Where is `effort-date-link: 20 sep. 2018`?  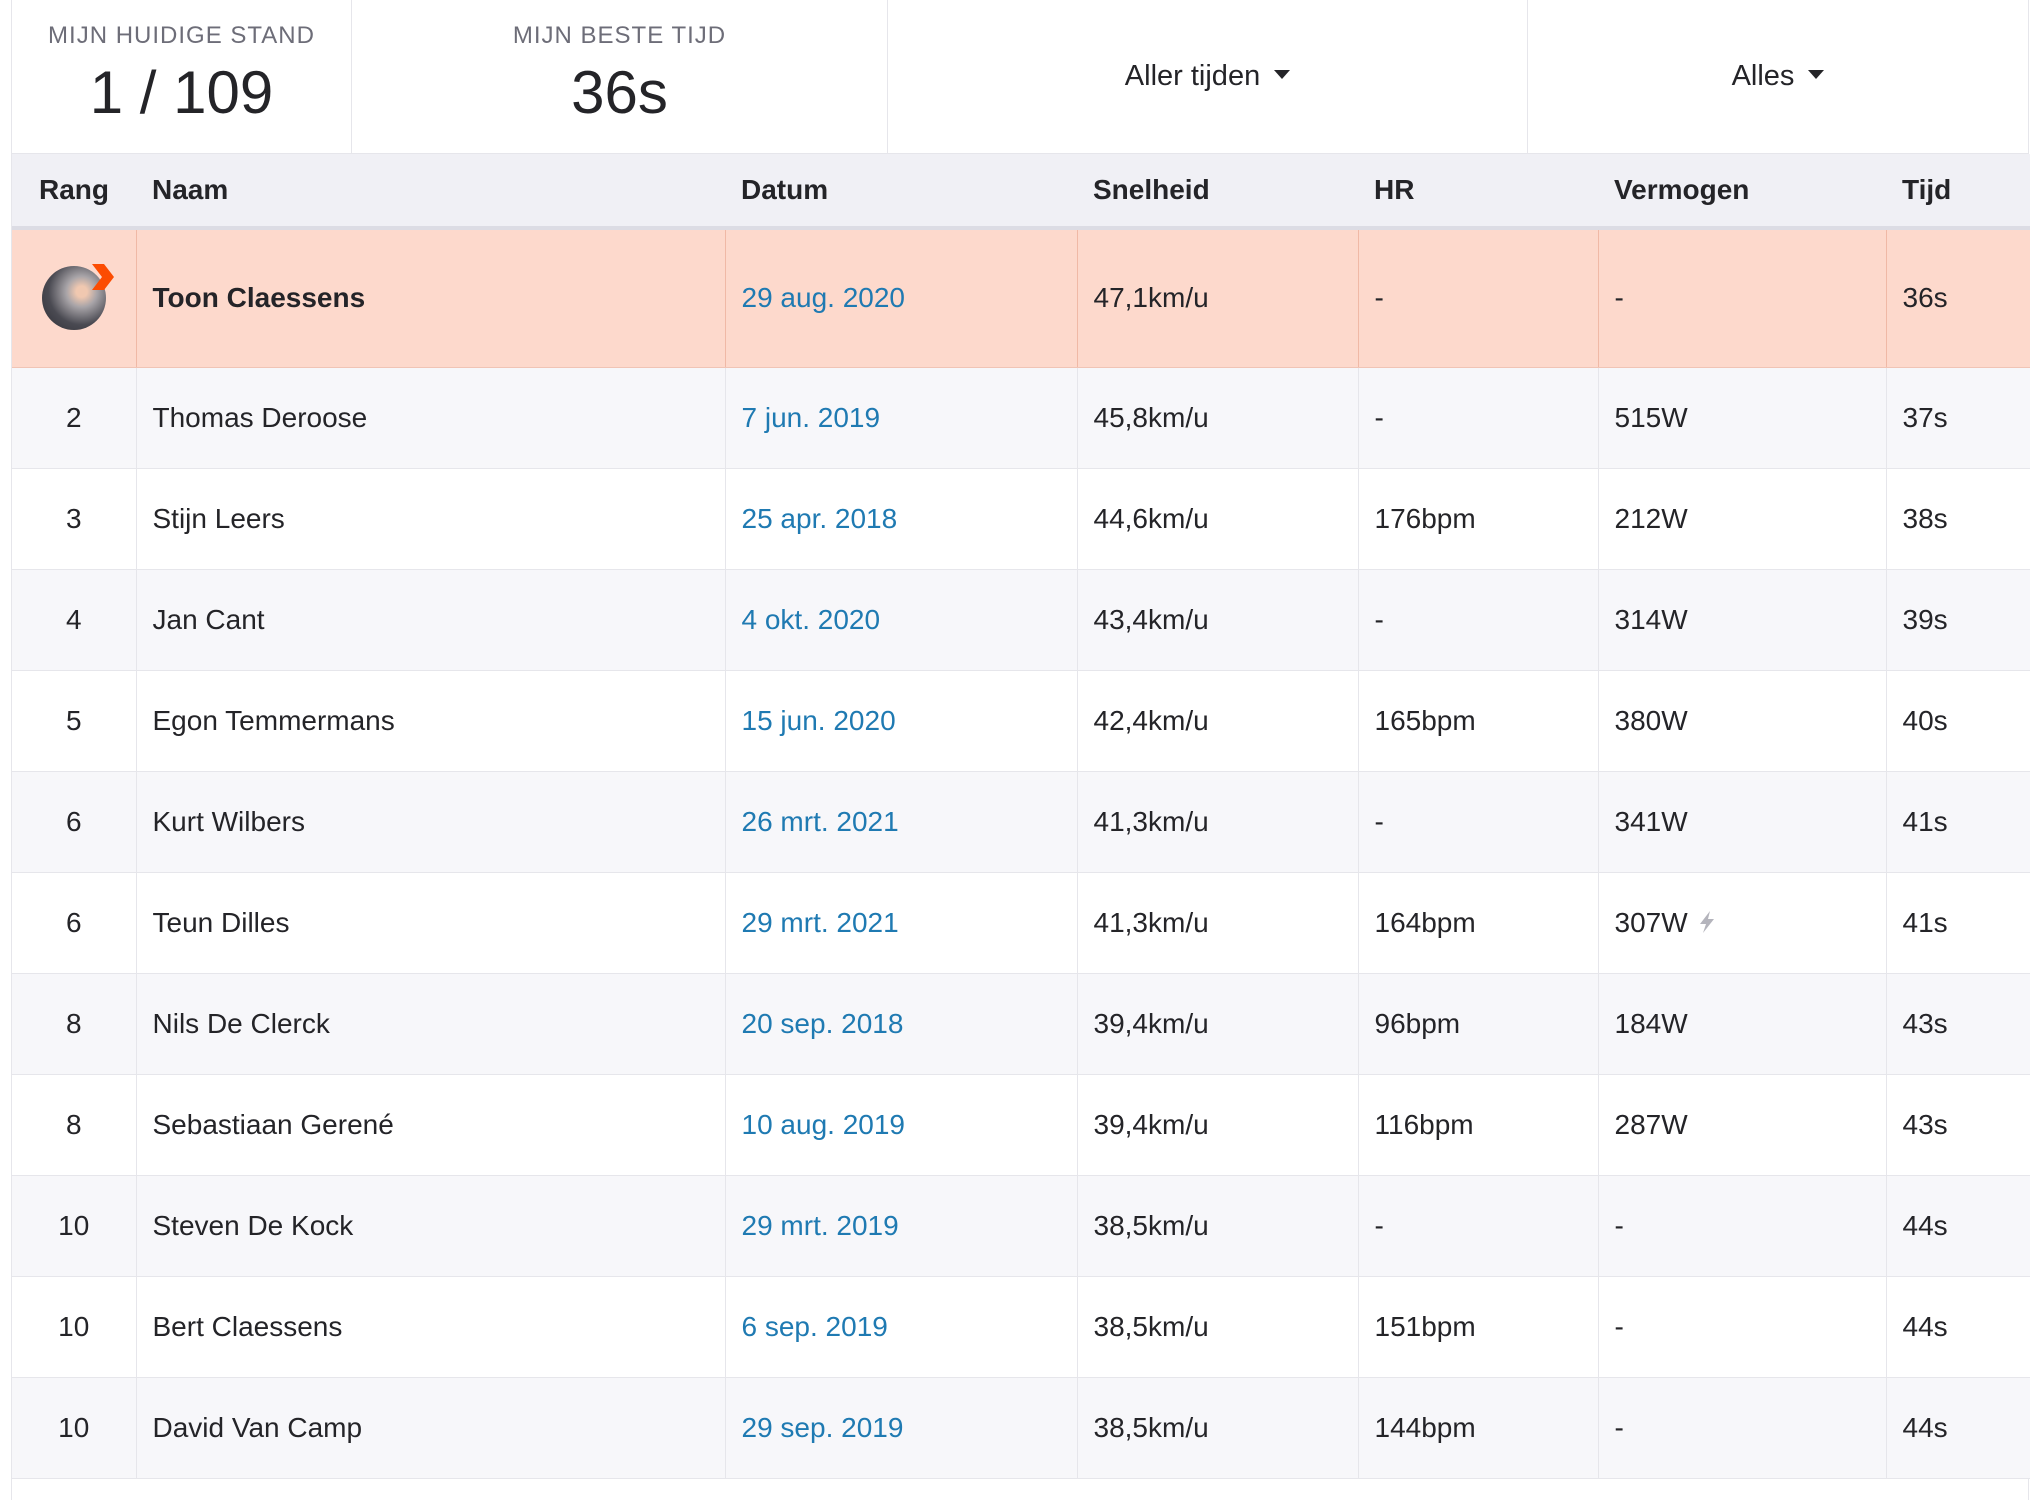 effort-date-link: 20 sep. 2018 is located at coordinates (823, 1023).